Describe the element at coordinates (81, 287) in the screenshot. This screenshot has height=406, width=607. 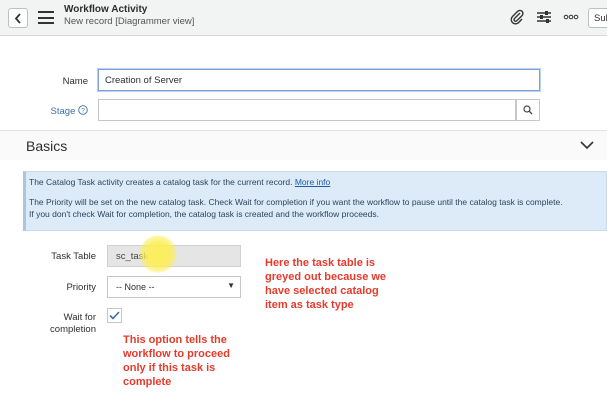
I see `priority-label: Priority` at that location.